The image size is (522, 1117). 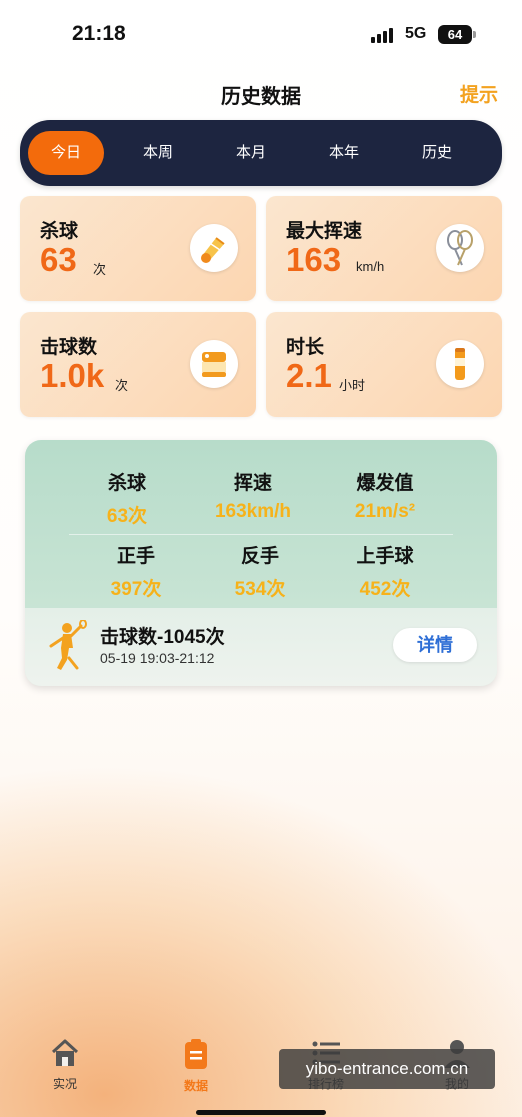 I want to click on stat-label: 正手, so click(x=135, y=556).